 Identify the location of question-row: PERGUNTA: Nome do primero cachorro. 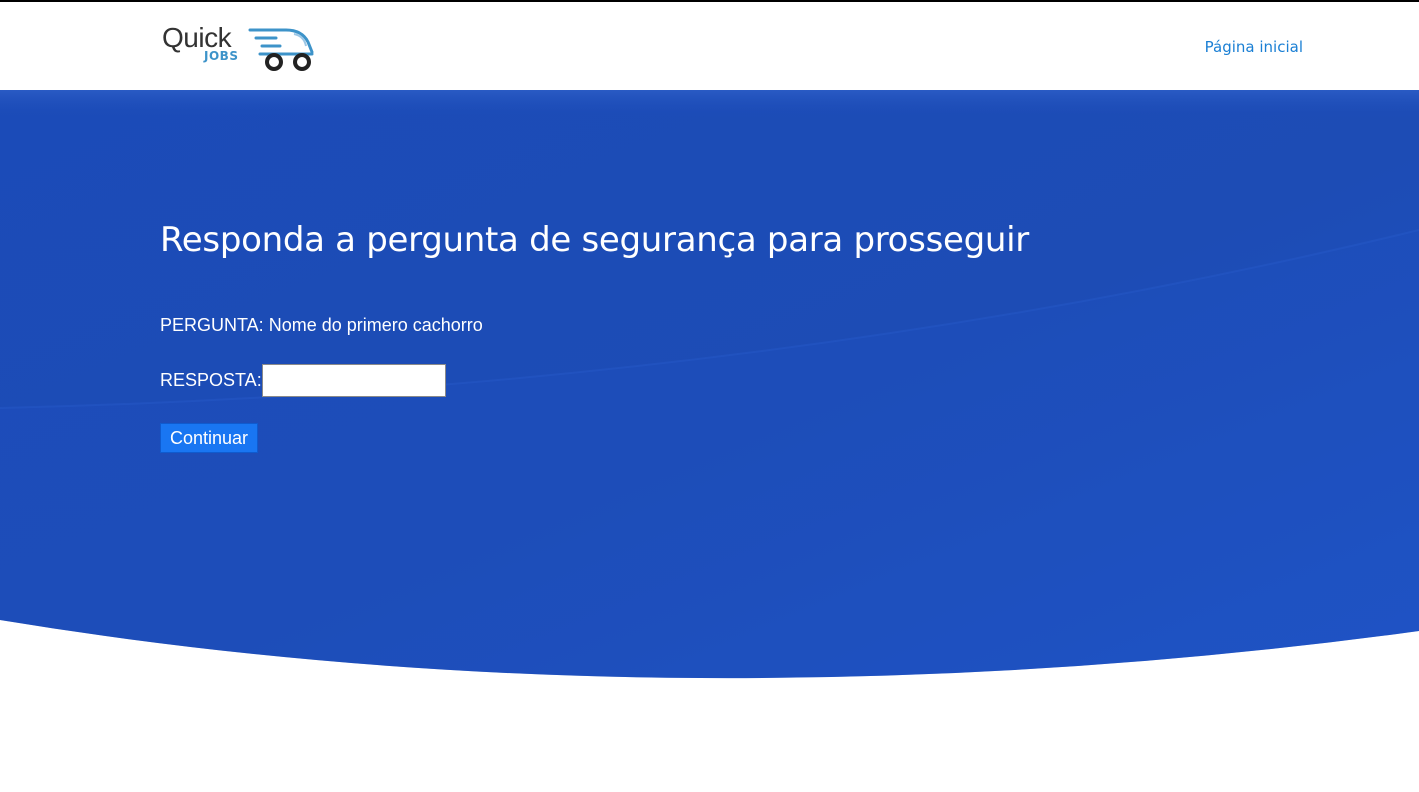
(321, 325).